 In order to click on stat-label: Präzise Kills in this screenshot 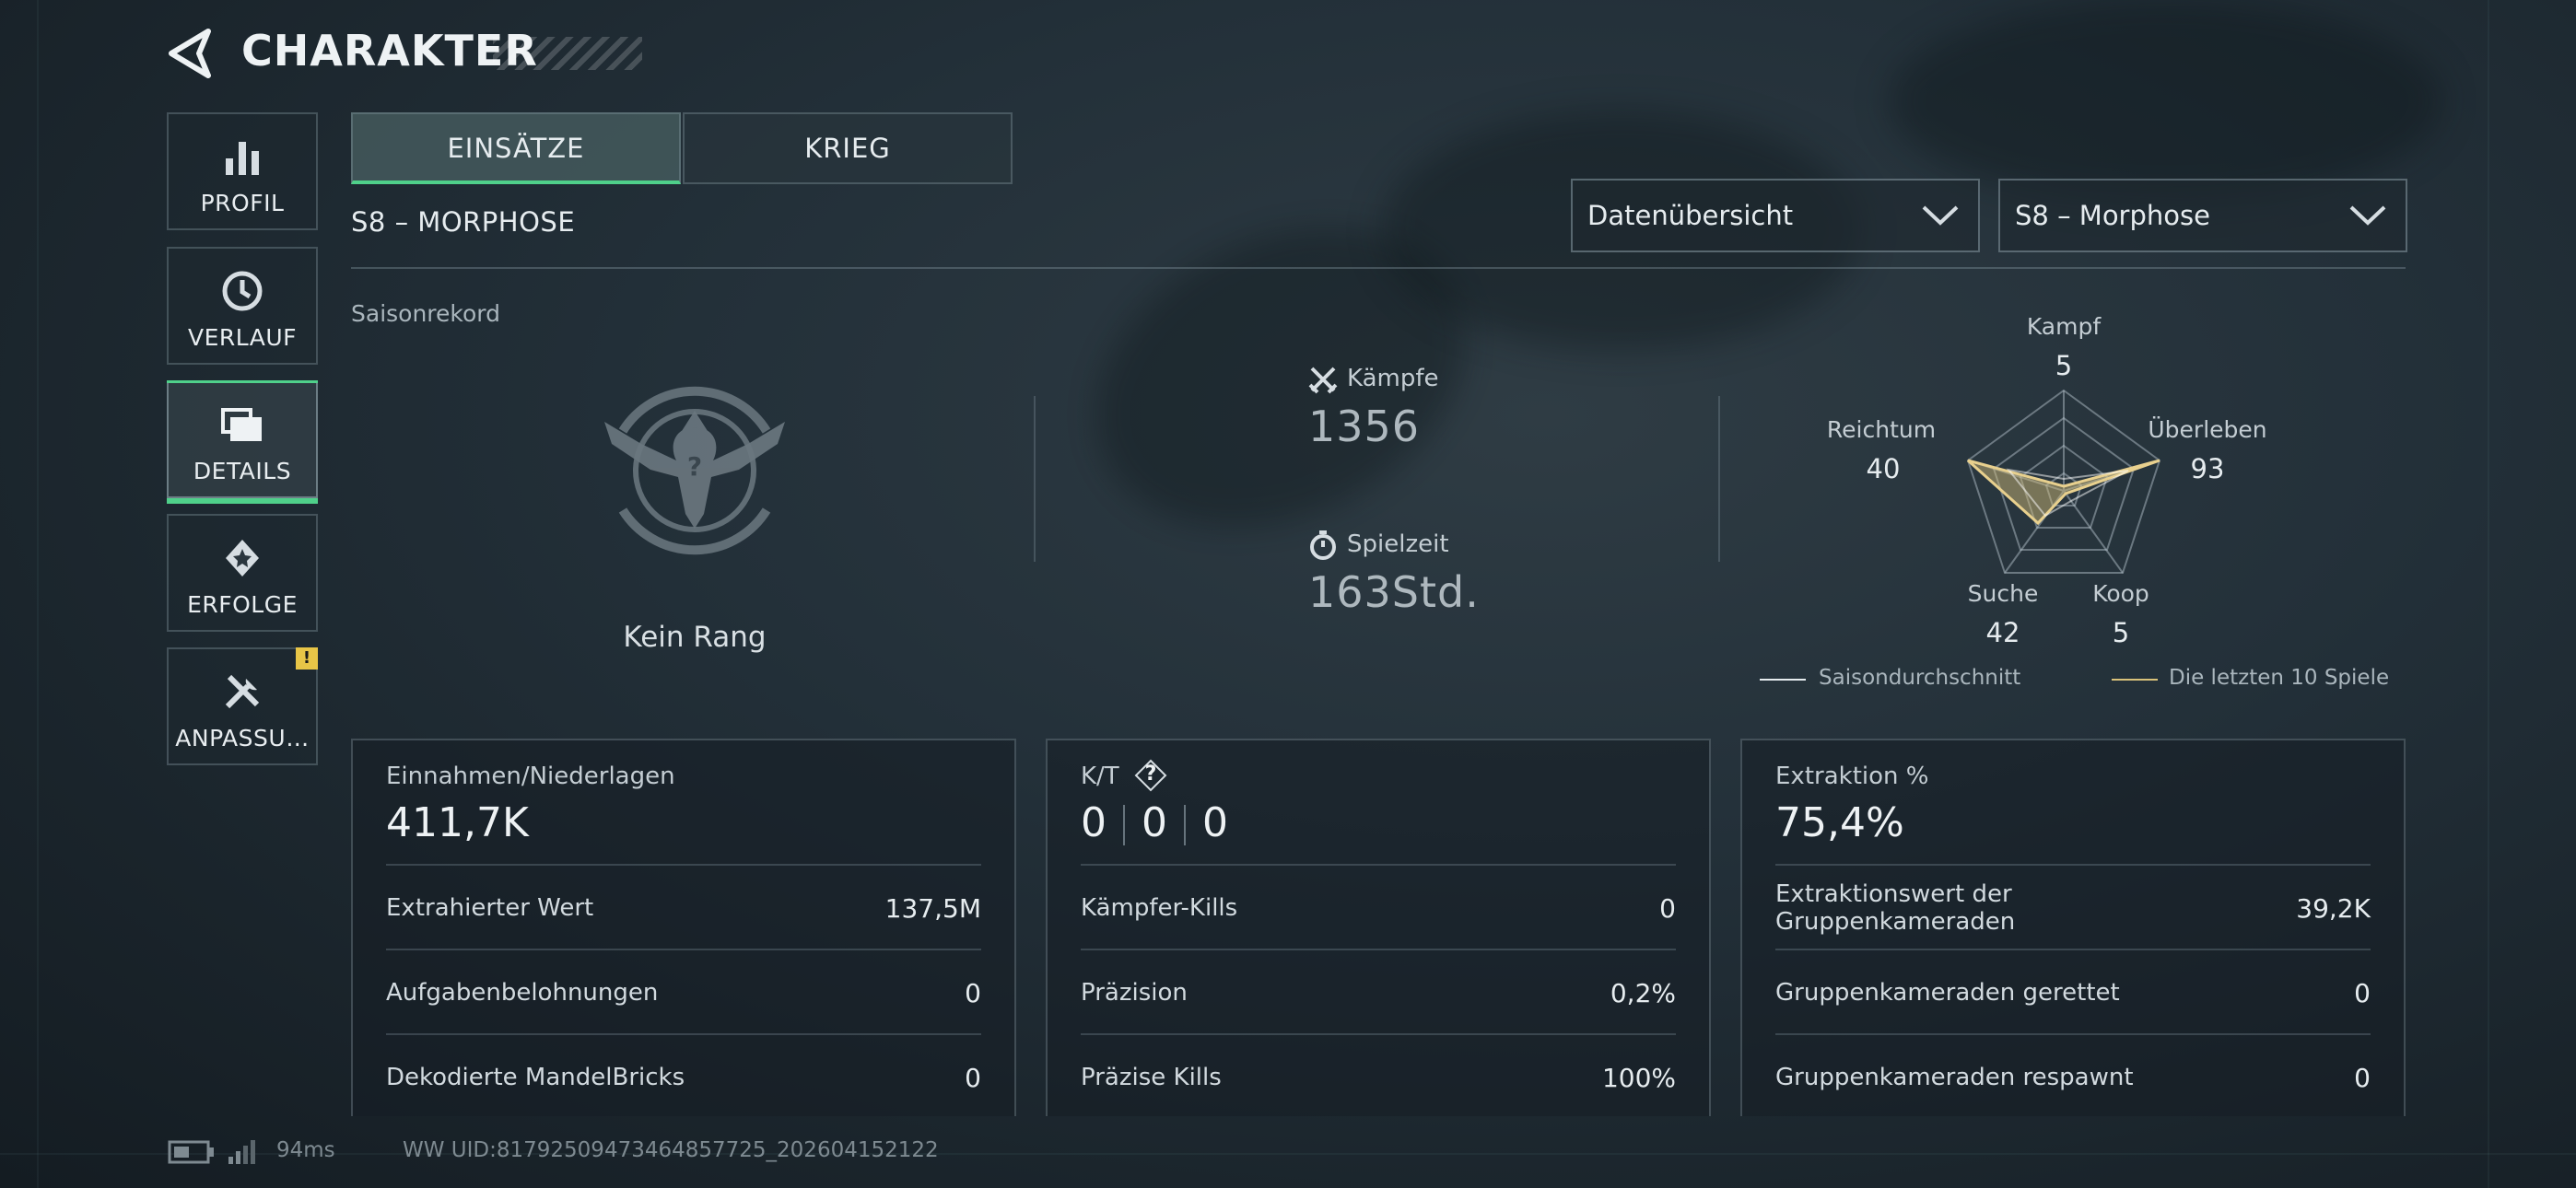, I will do `click(1151, 1077)`.